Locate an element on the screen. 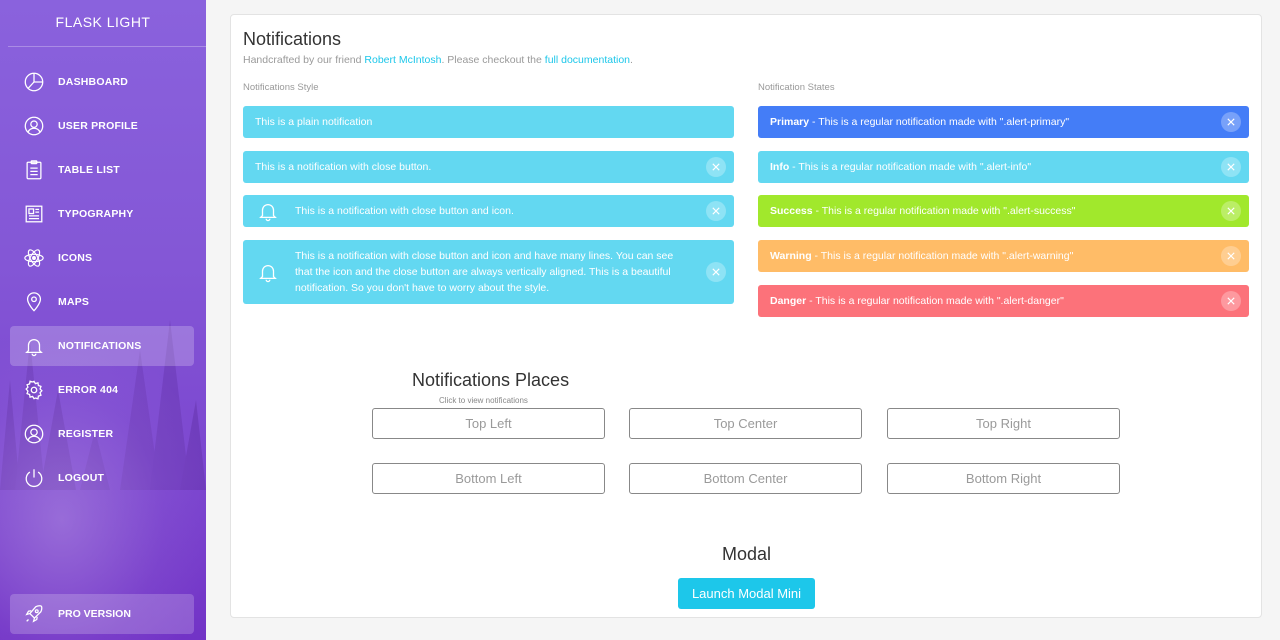 Image resolution: width=1280 pixels, height=640 pixels. top-left-button: Top Left is located at coordinates (488, 423).